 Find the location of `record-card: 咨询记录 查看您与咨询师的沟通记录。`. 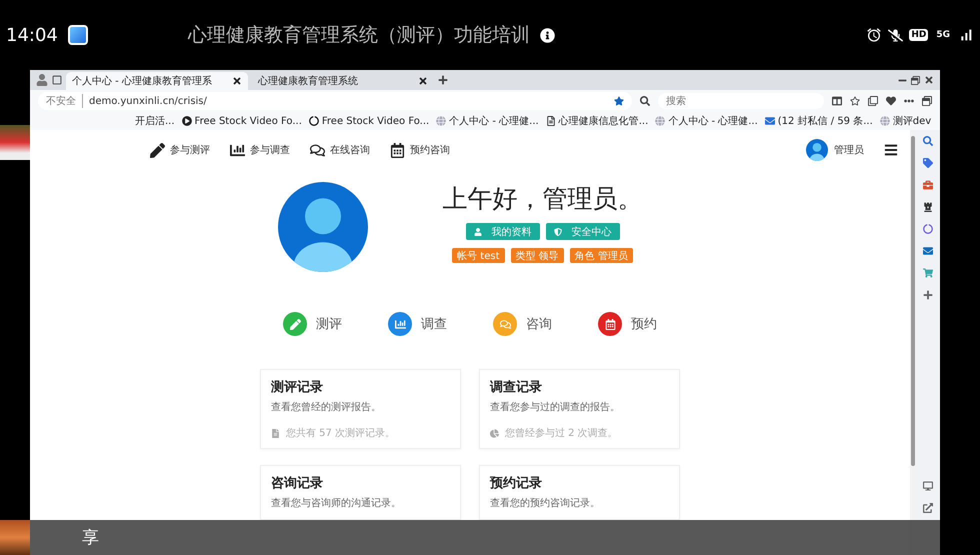

record-card: 咨询记录 查看您与咨询师的沟通记录。 is located at coordinates (360, 492).